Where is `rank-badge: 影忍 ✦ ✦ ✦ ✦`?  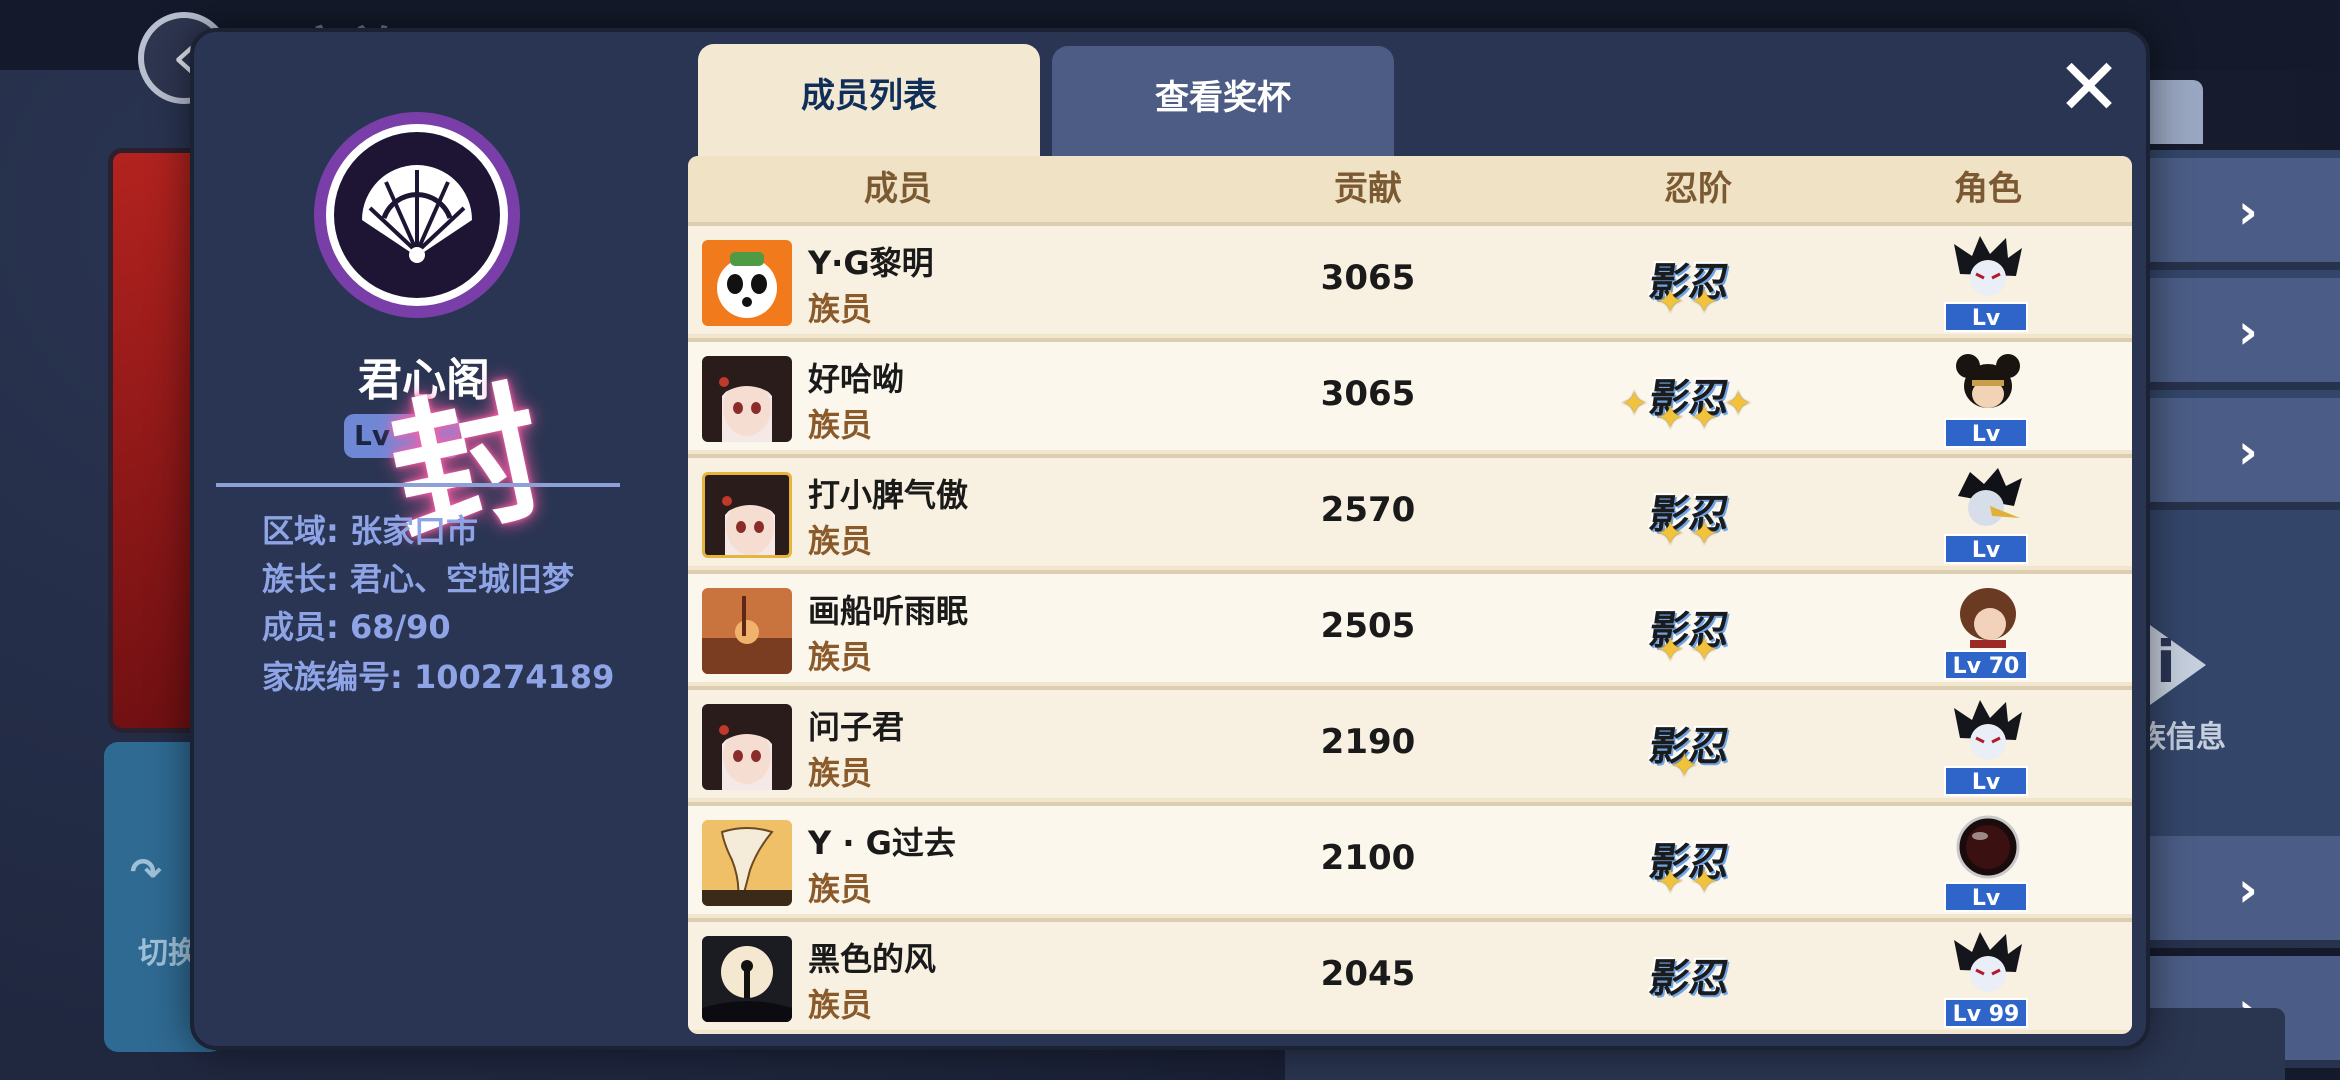 rank-badge: 影忍 ✦ ✦ ✦ ✦ is located at coordinates (1693, 398).